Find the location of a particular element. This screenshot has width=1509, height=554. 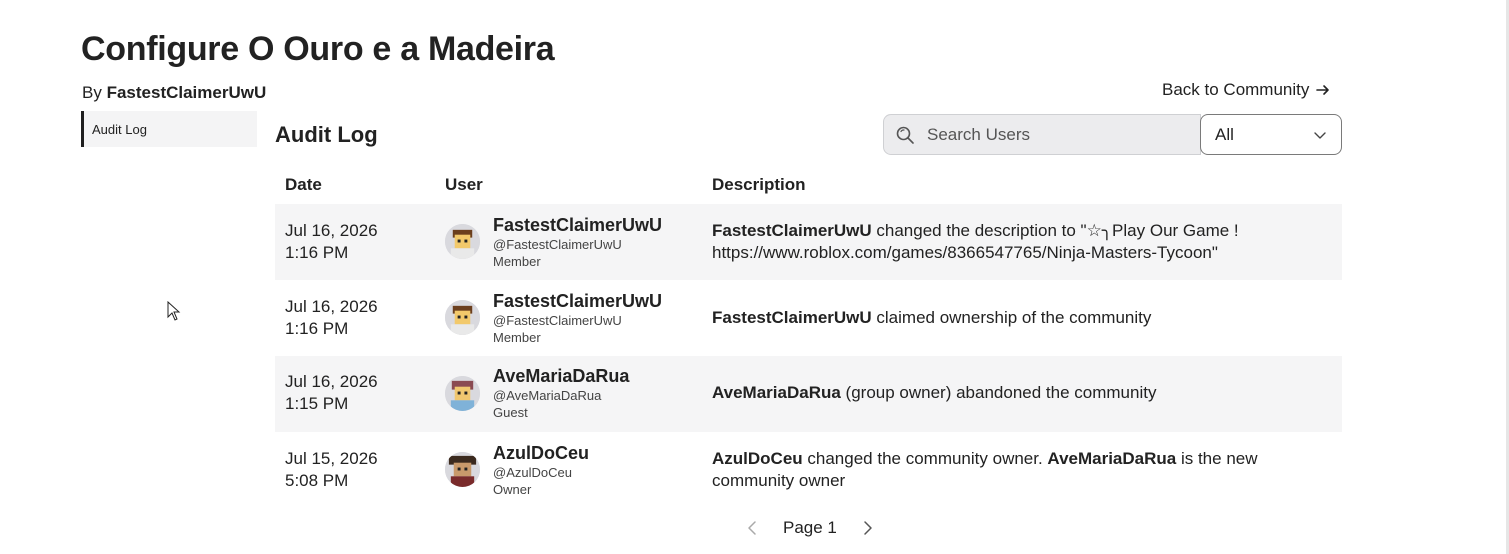

row-date-day: Jul 15, 2026 is located at coordinates (331, 458).